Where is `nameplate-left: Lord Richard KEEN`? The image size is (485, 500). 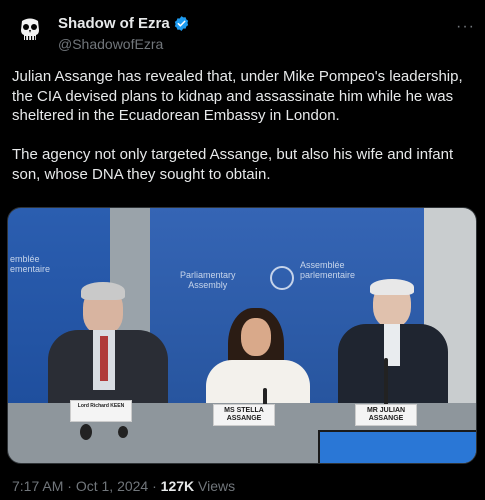 nameplate-left: Lord Richard KEEN is located at coordinates (101, 411).